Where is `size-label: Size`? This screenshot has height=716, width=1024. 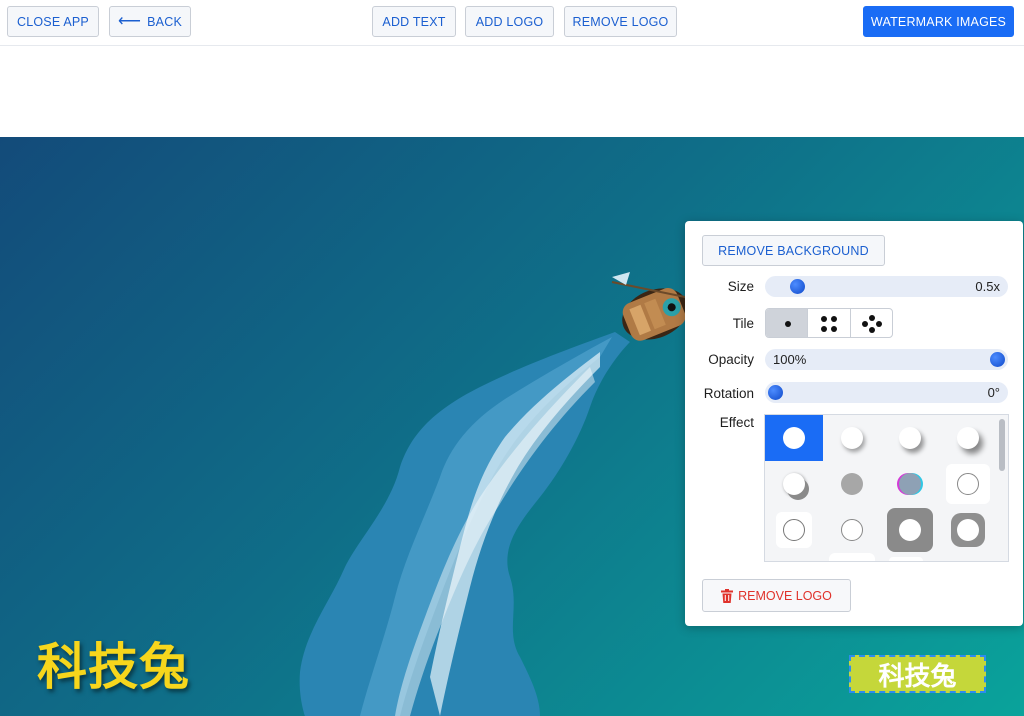
size-label: Size is located at coordinates (740, 286).